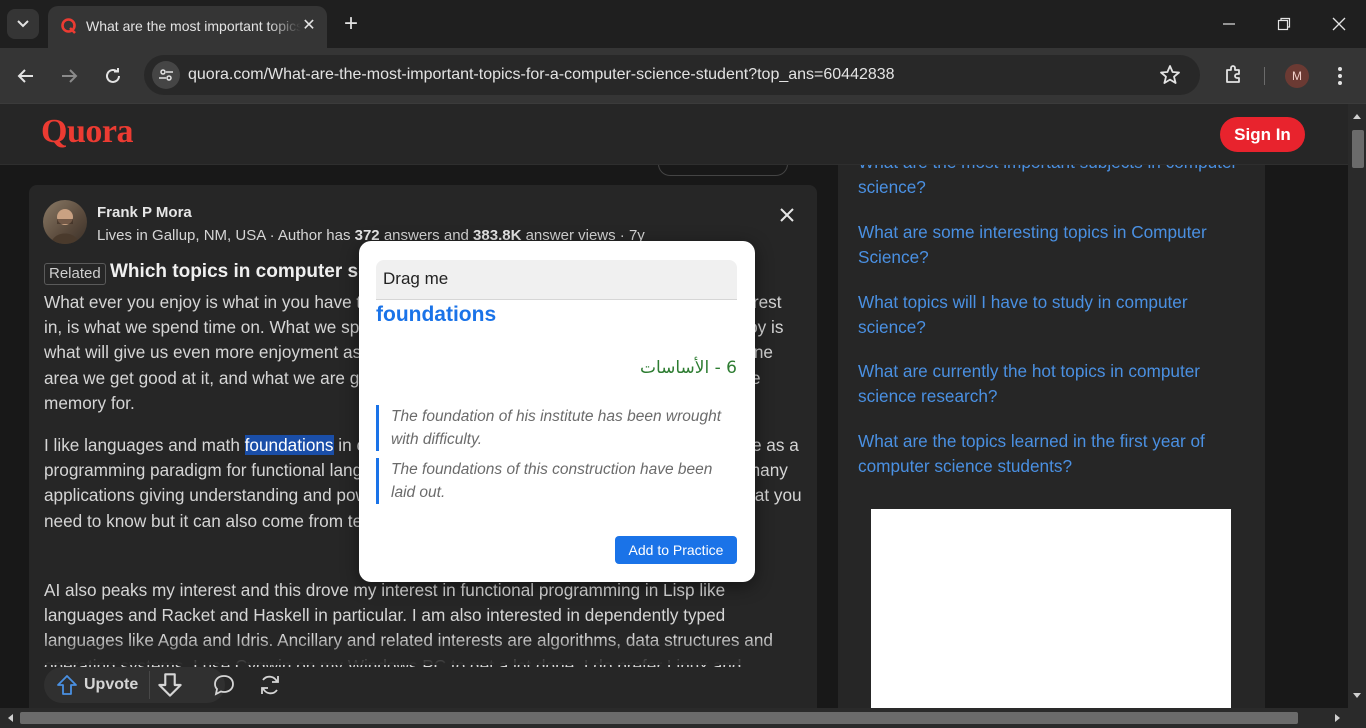  I want to click on extensions-button, so click(1234, 74).